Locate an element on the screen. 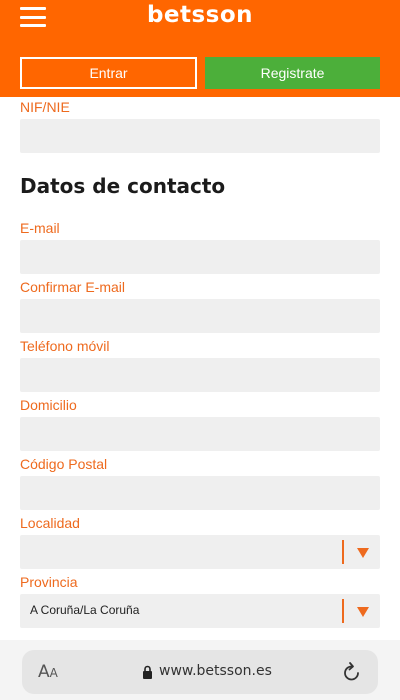 The height and width of the screenshot is (700, 400). email-input is located at coordinates (200, 257).